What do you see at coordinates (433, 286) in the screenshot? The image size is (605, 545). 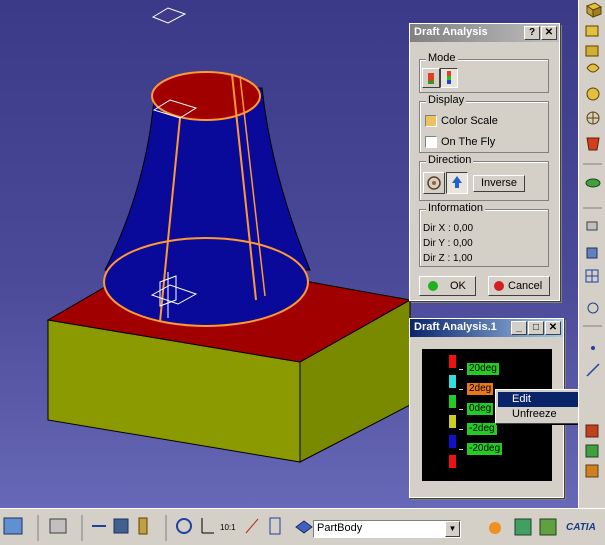 I see `ok-icon` at bounding box center [433, 286].